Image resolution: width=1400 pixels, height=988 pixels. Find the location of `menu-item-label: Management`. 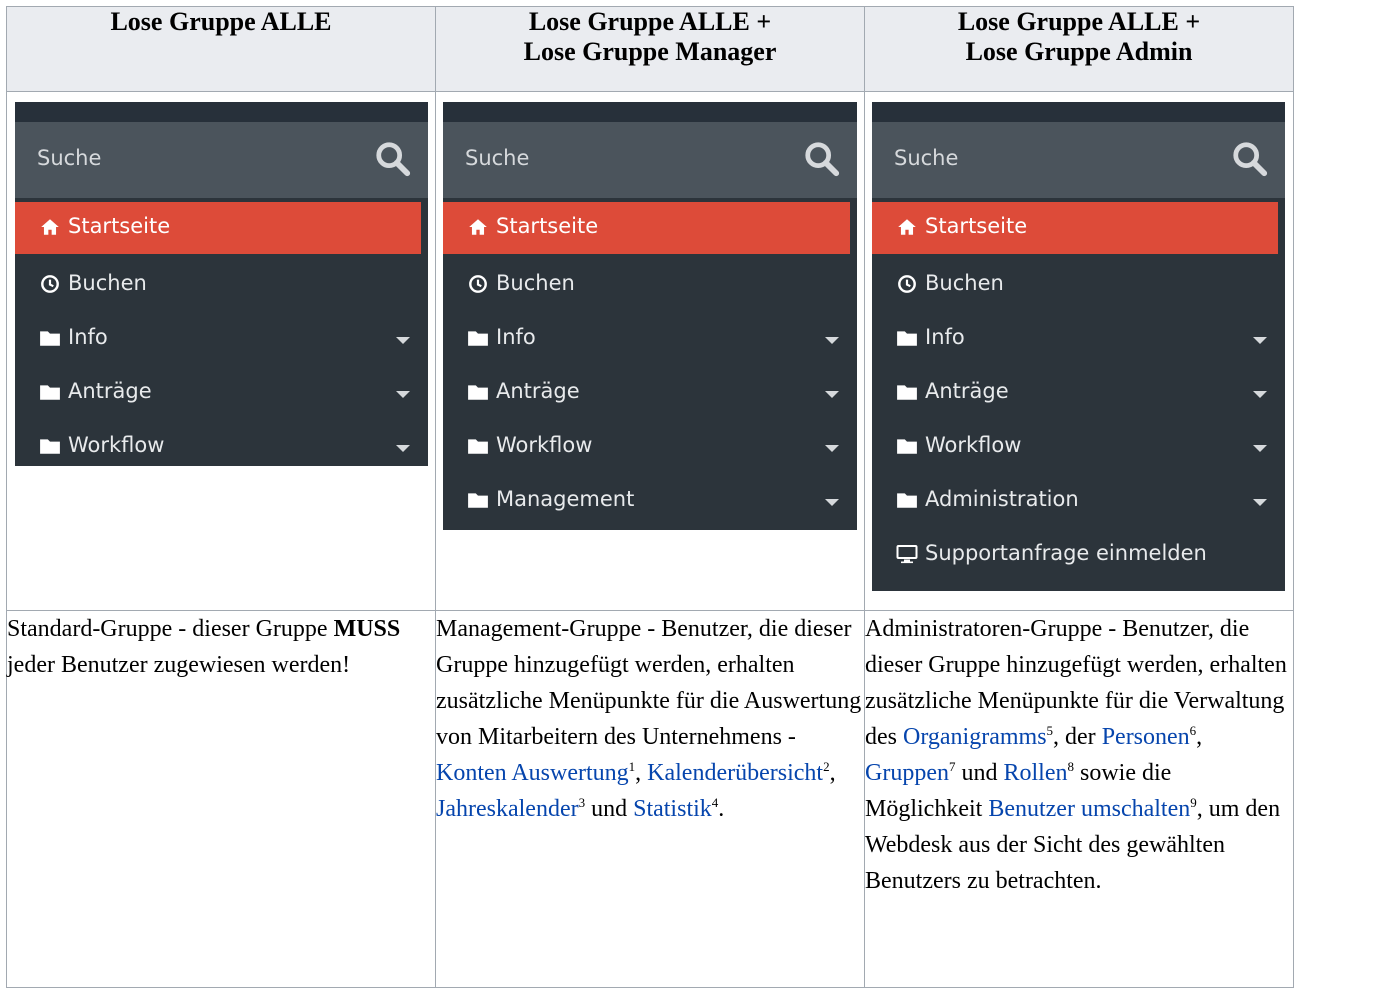

menu-item-label: Management is located at coordinates (565, 499).